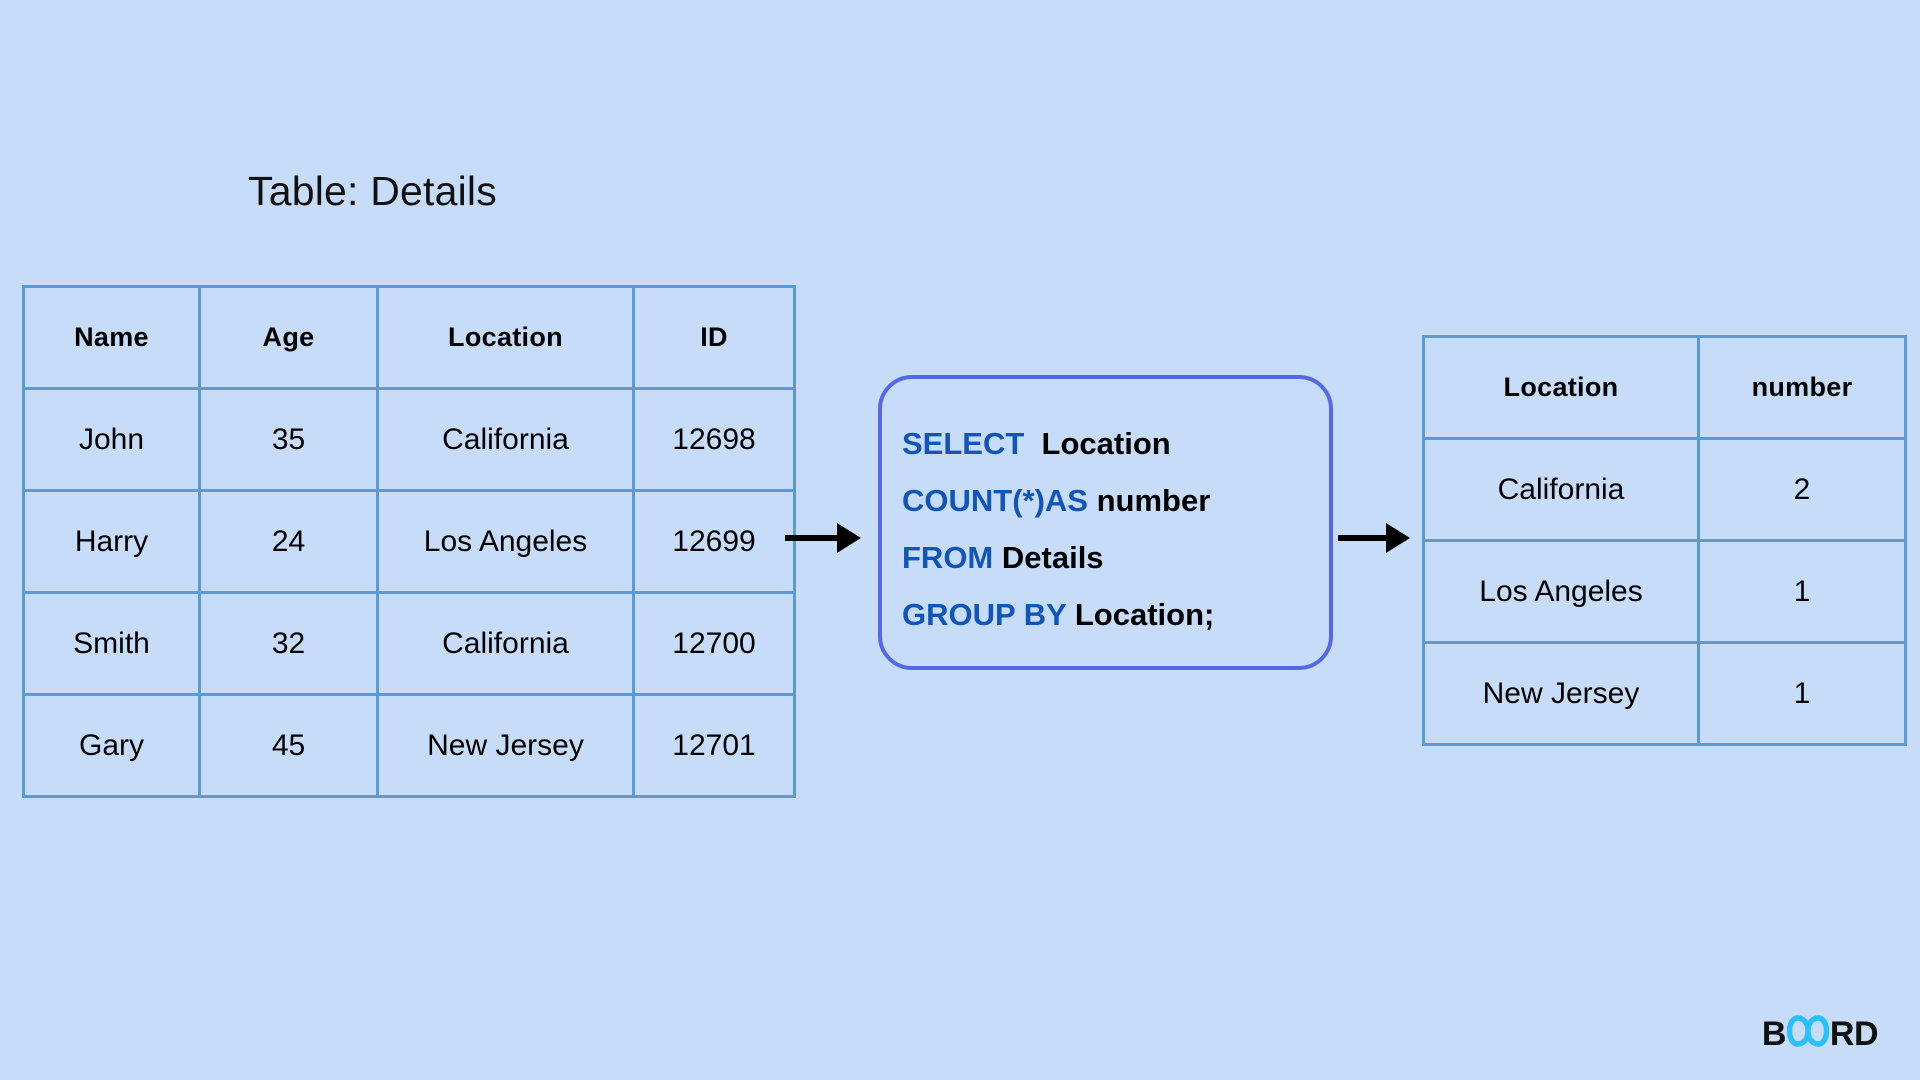 This screenshot has height=1080, width=1920. I want to click on cell-age: 45, so click(288, 745).